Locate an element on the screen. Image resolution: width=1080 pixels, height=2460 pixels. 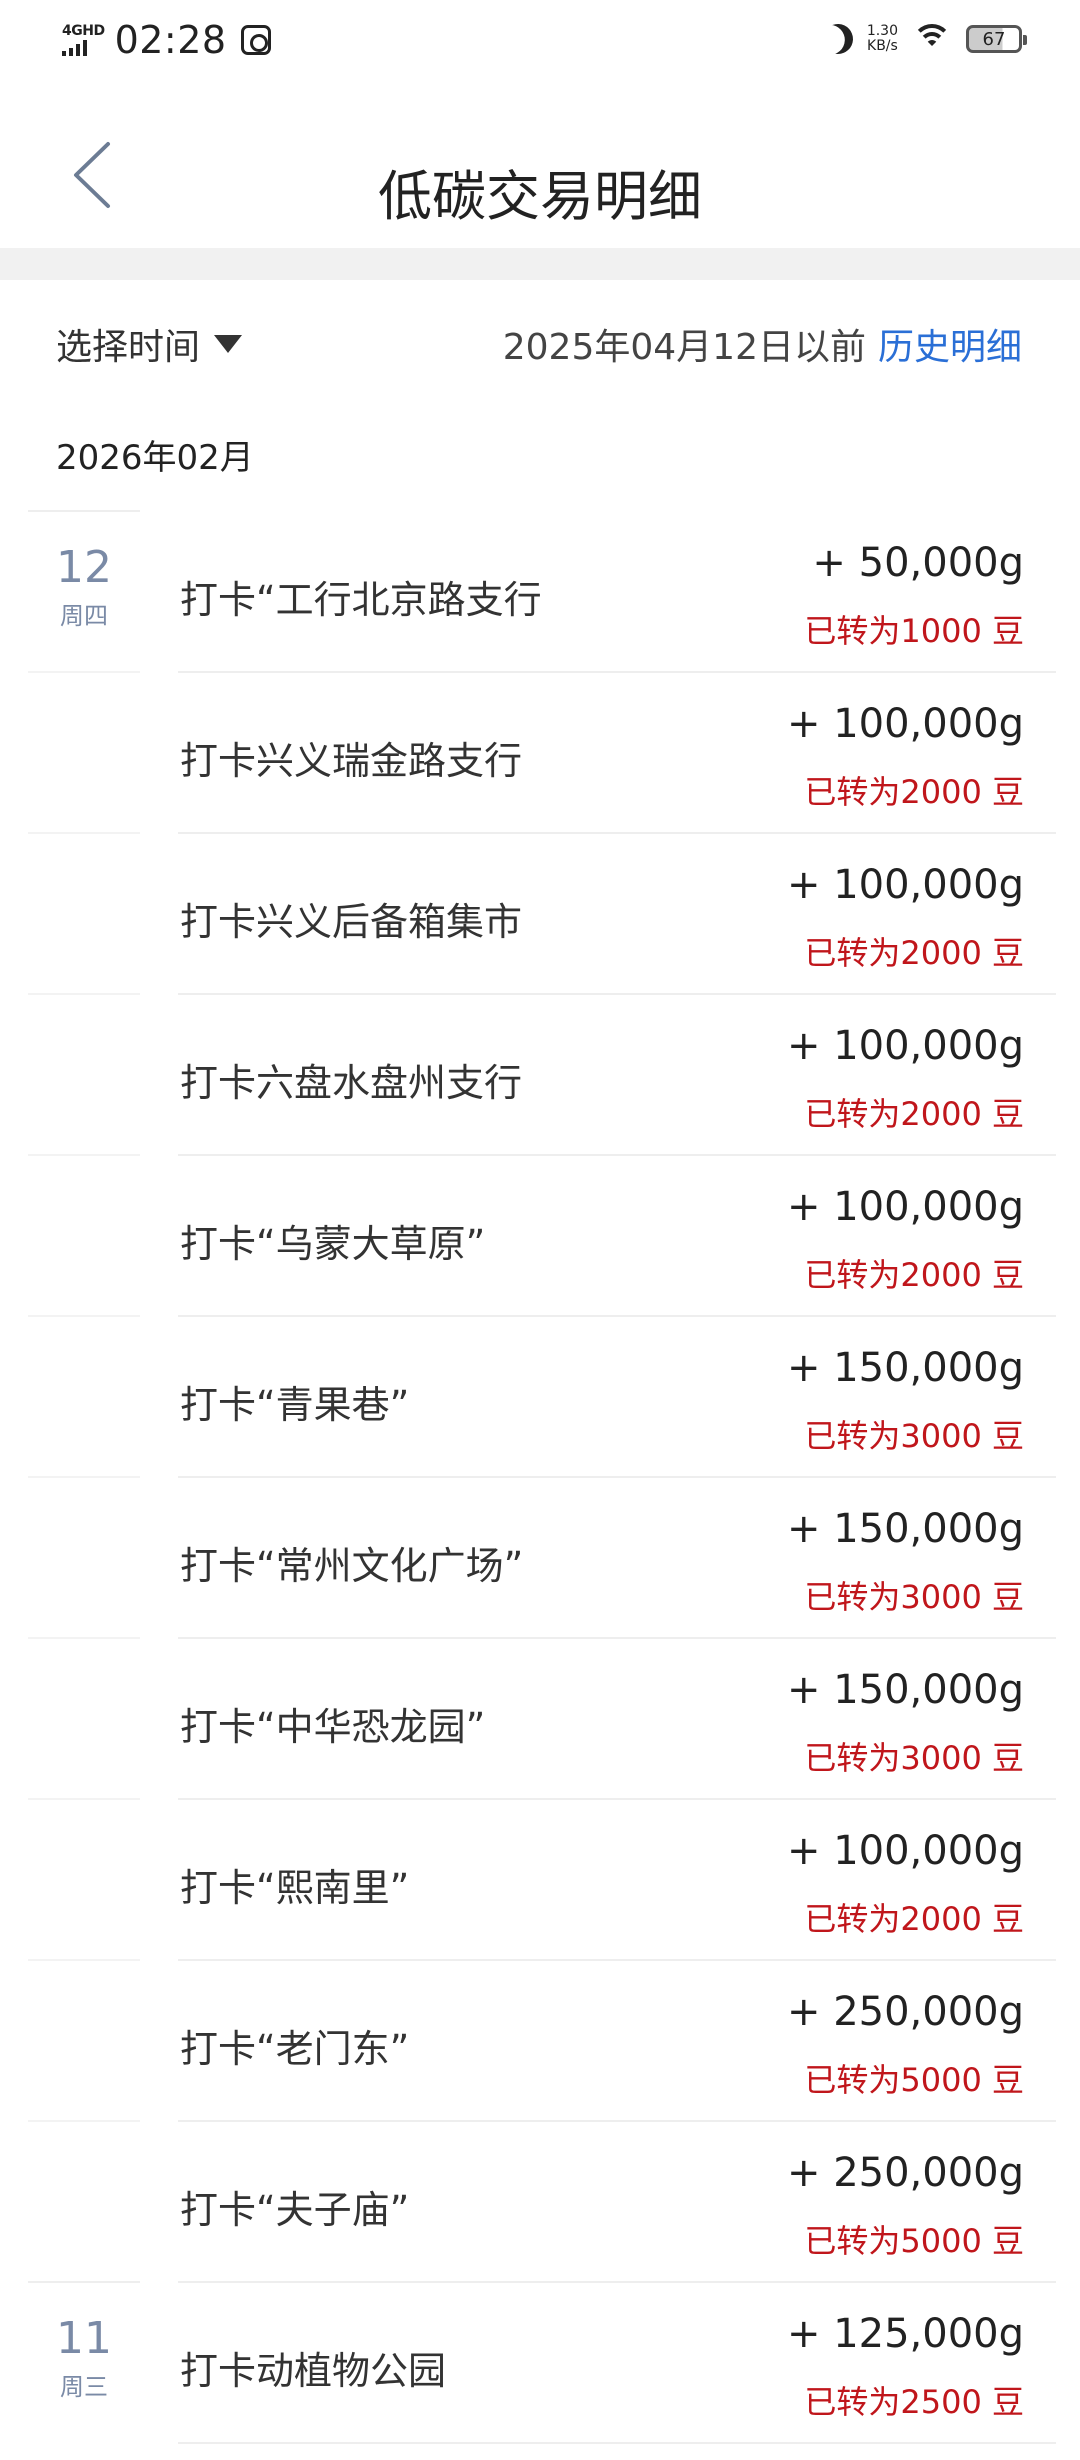
filter-row: 选择时间 2025年04月12日以前 历史明细 is located at coordinates (540, 345).